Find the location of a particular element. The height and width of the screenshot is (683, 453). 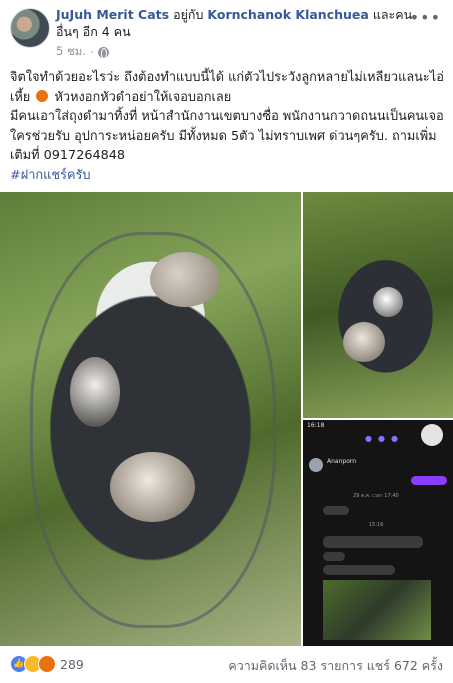

contact-name: Ananporn is located at coordinates (342, 461).